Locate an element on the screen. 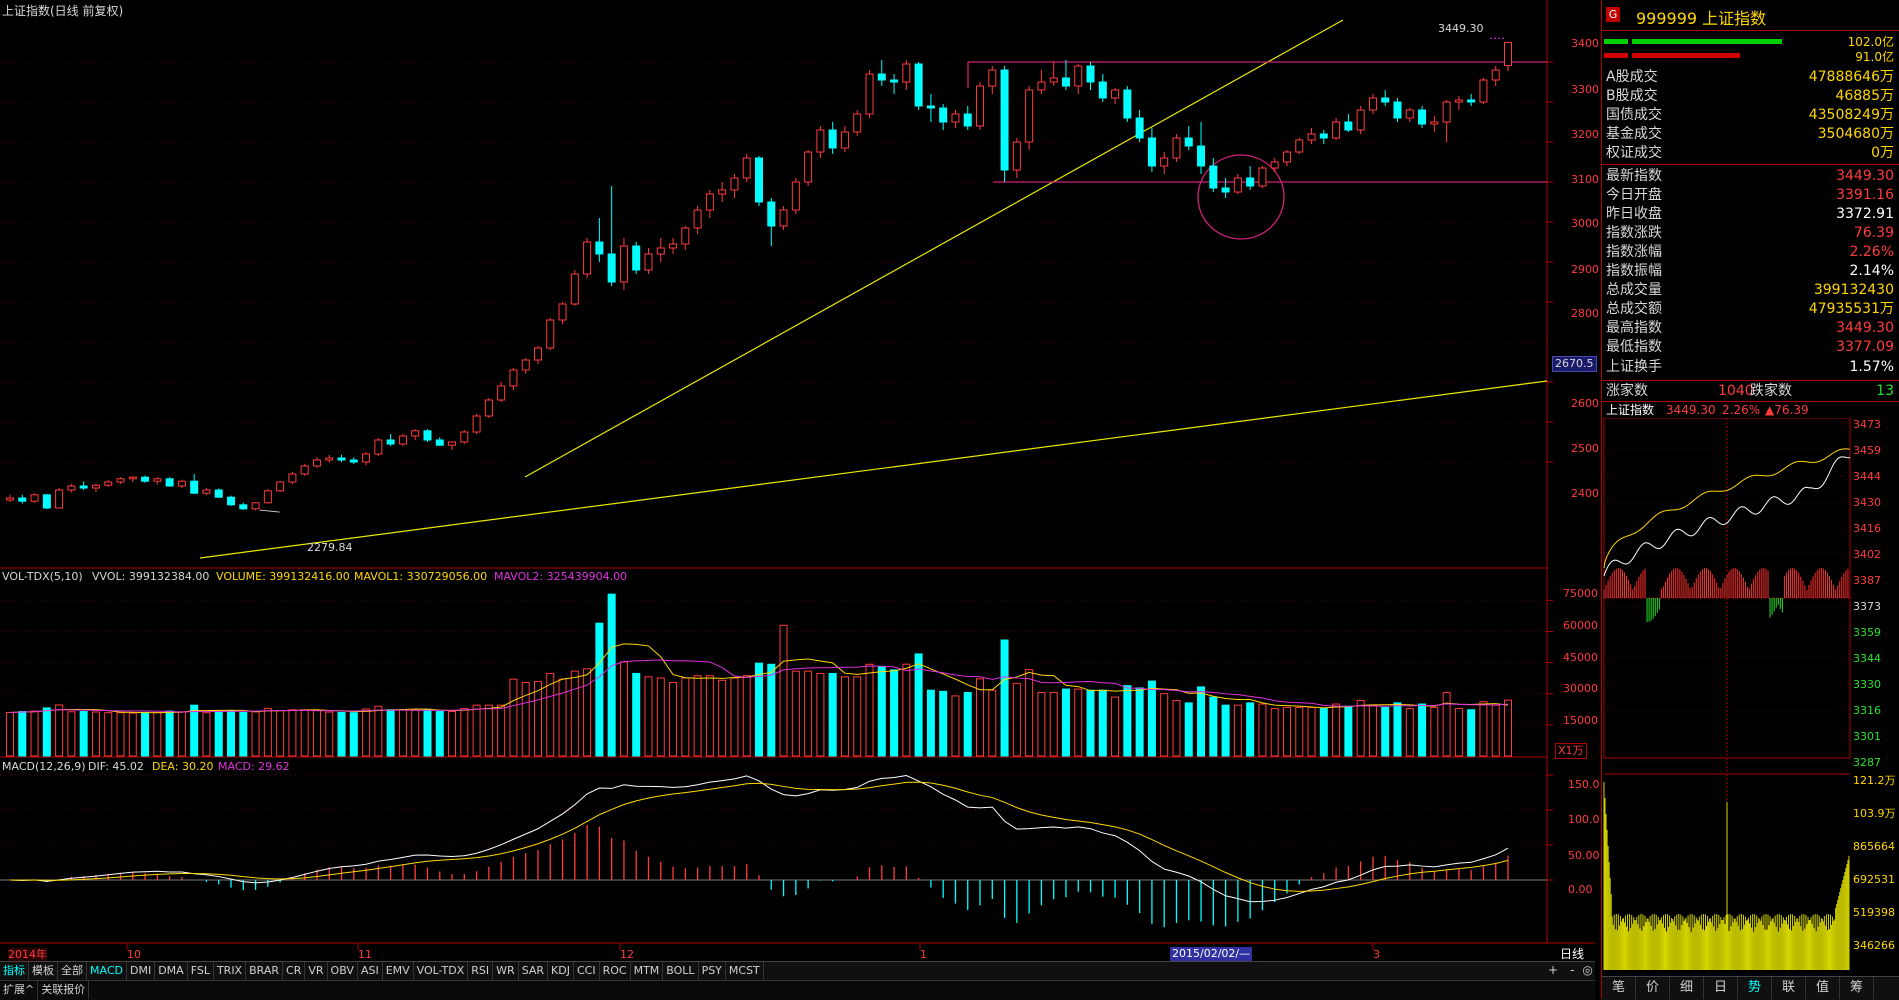 The width and height of the screenshot is (1899, 1000). tab-macd: MACD is located at coordinates (107, 971).